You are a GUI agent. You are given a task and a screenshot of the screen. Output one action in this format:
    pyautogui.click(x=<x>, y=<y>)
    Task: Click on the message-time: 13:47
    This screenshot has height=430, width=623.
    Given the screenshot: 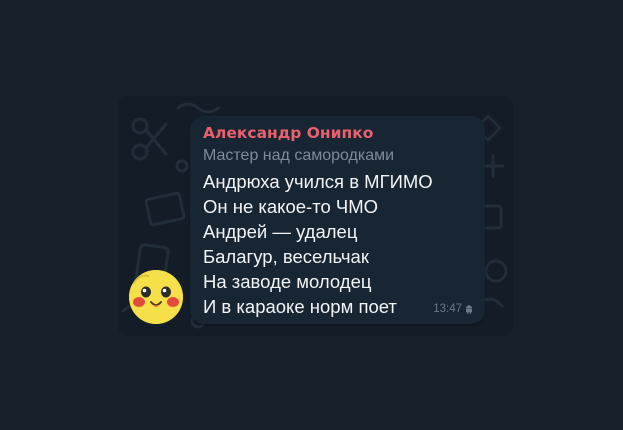 What is the action you would take?
    pyautogui.click(x=447, y=309)
    